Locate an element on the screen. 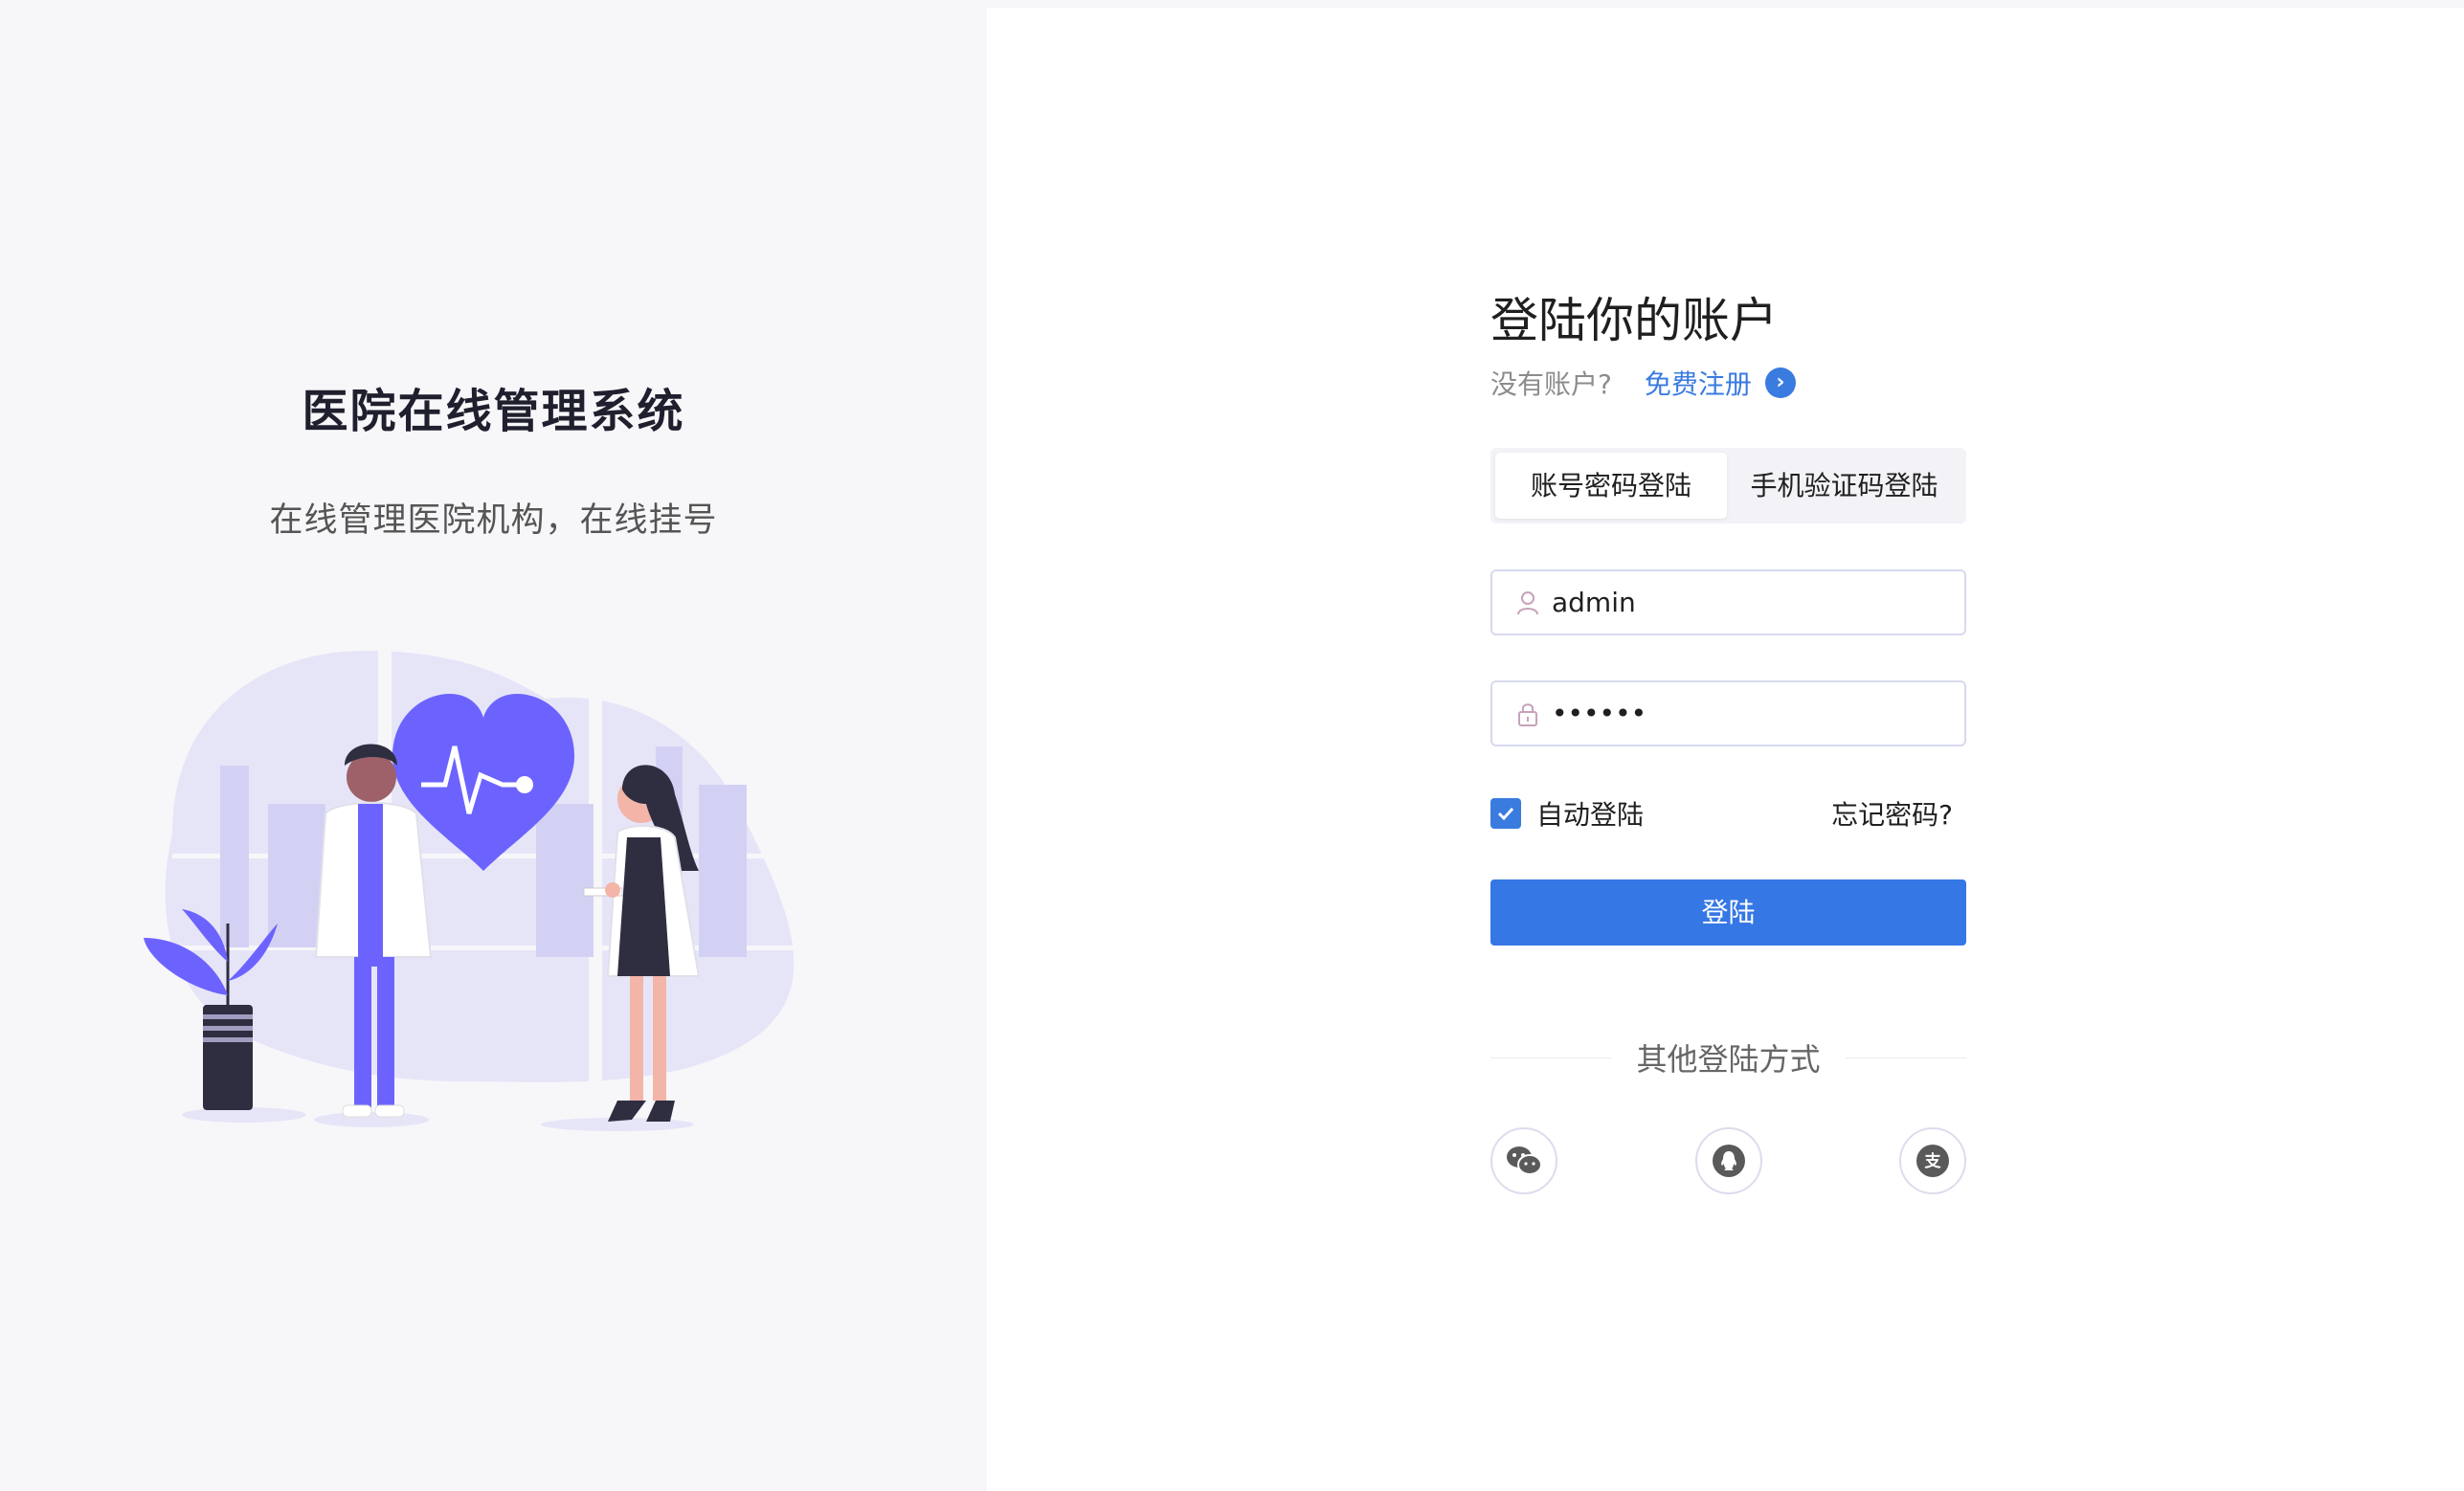  chevron-right-icon: › is located at coordinates (1780, 383).